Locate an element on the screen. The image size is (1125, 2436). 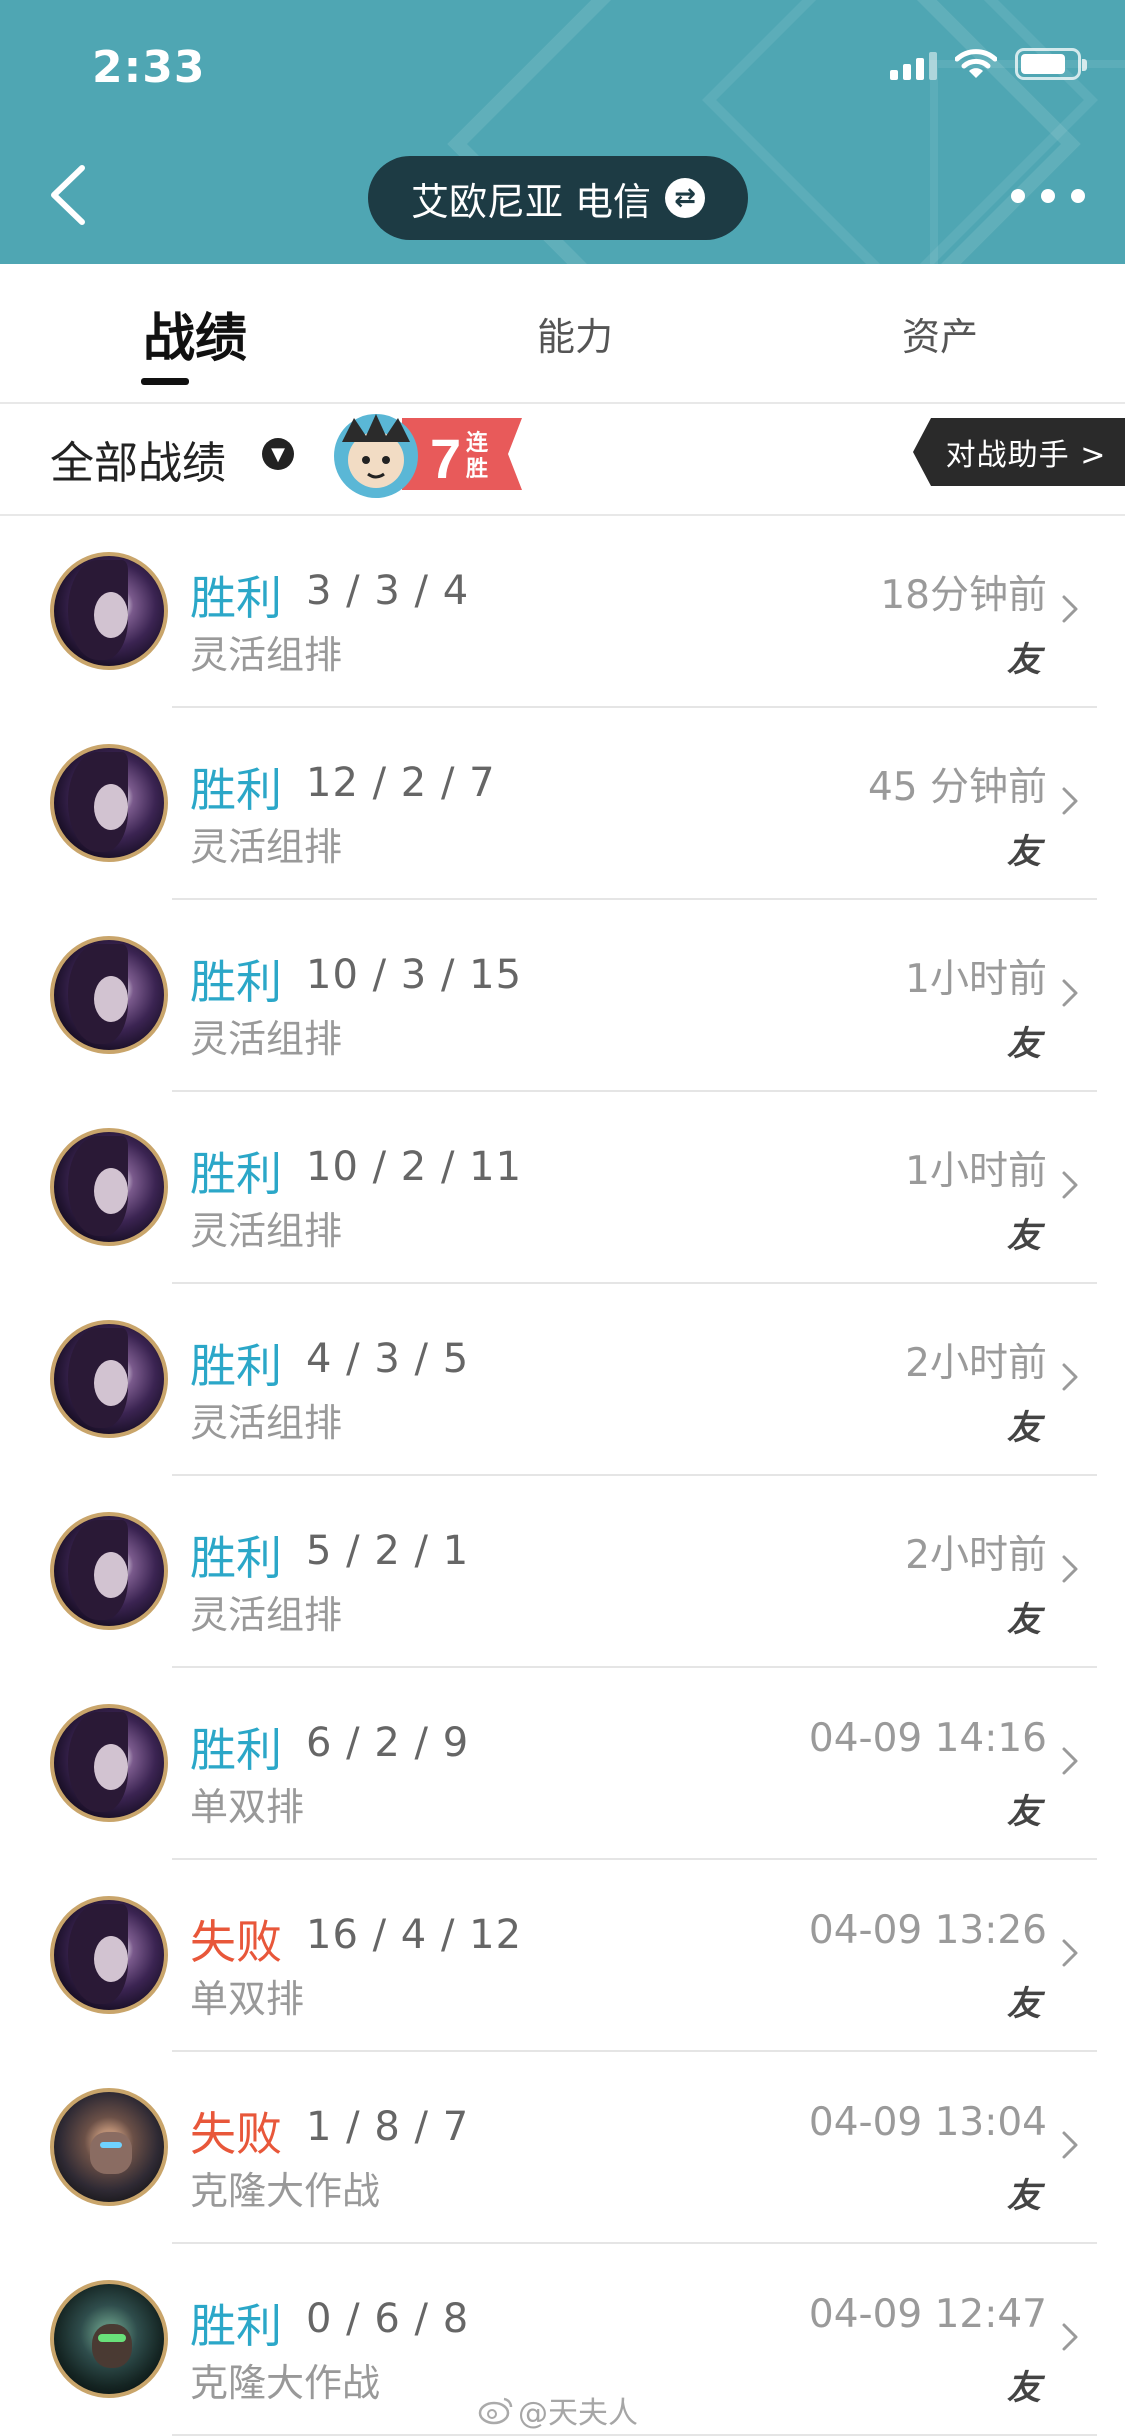
tab-active-indicator is located at coordinates (165, 381).